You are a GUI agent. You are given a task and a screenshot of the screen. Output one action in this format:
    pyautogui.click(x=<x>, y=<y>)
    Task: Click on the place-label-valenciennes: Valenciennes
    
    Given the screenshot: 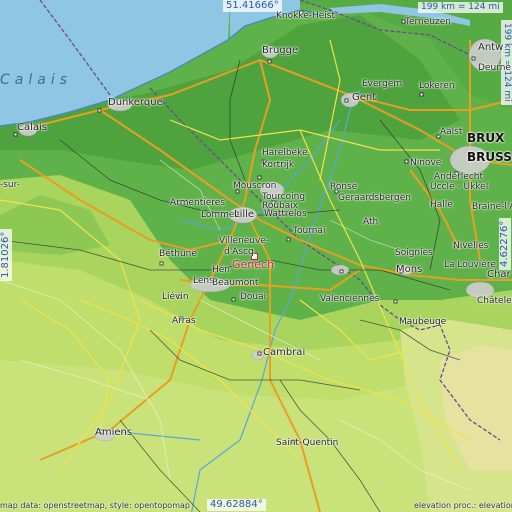 What is the action you would take?
    pyautogui.click(x=350, y=299)
    